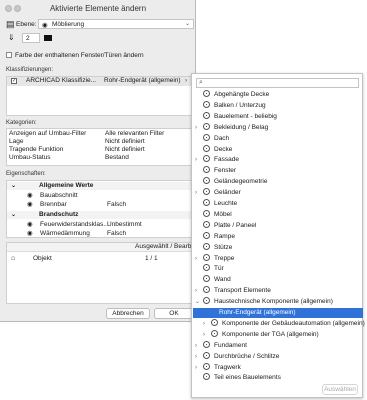 This screenshot has width=367, height=400. I want to click on classification-checkbox: ✓, so click(14, 81).